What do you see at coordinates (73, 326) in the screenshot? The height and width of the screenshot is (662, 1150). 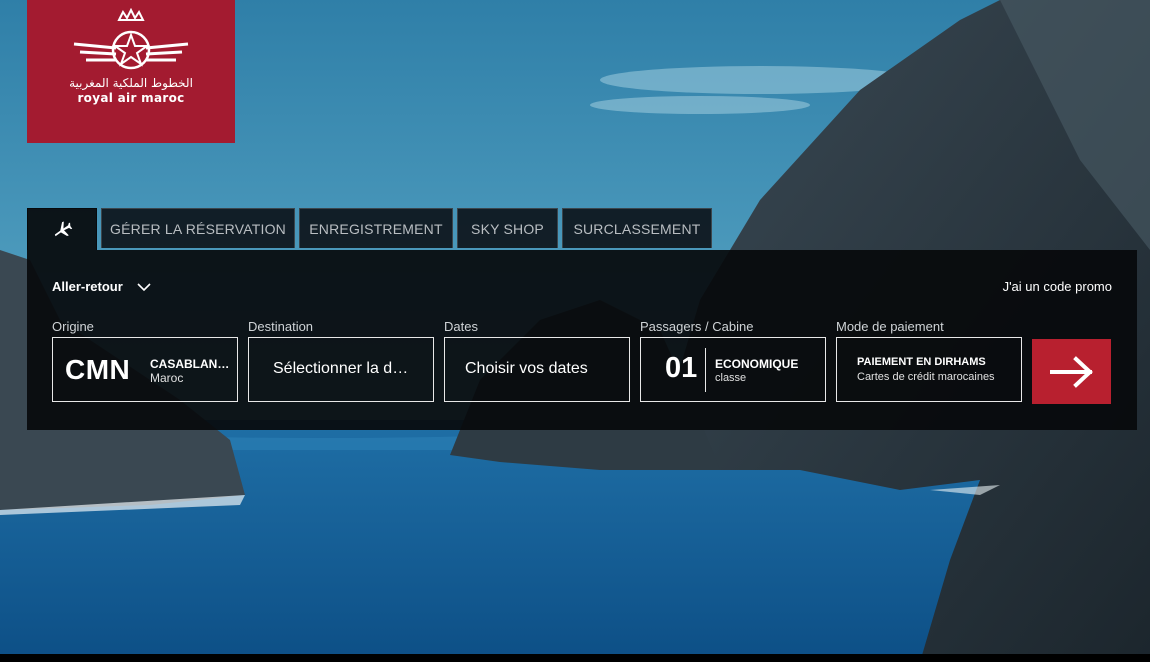 I see `origin-label: Origine` at bounding box center [73, 326].